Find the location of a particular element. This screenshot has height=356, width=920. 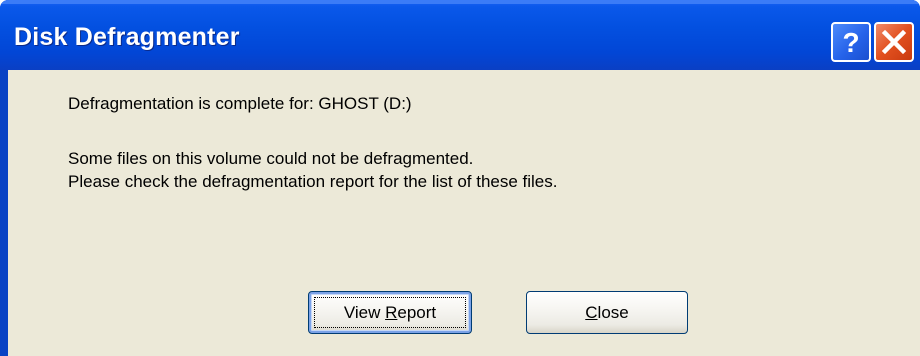

view-report-button: View Report is located at coordinates (390, 312).